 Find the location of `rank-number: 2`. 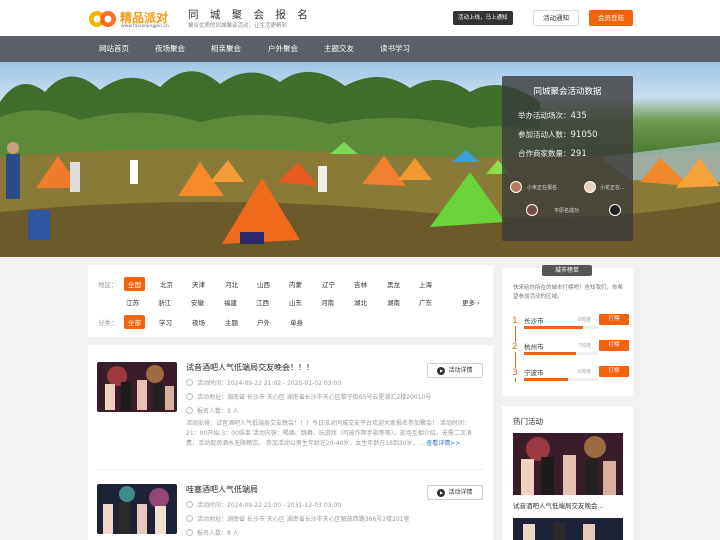

rank-number: 2 is located at coordinates (515, 347).